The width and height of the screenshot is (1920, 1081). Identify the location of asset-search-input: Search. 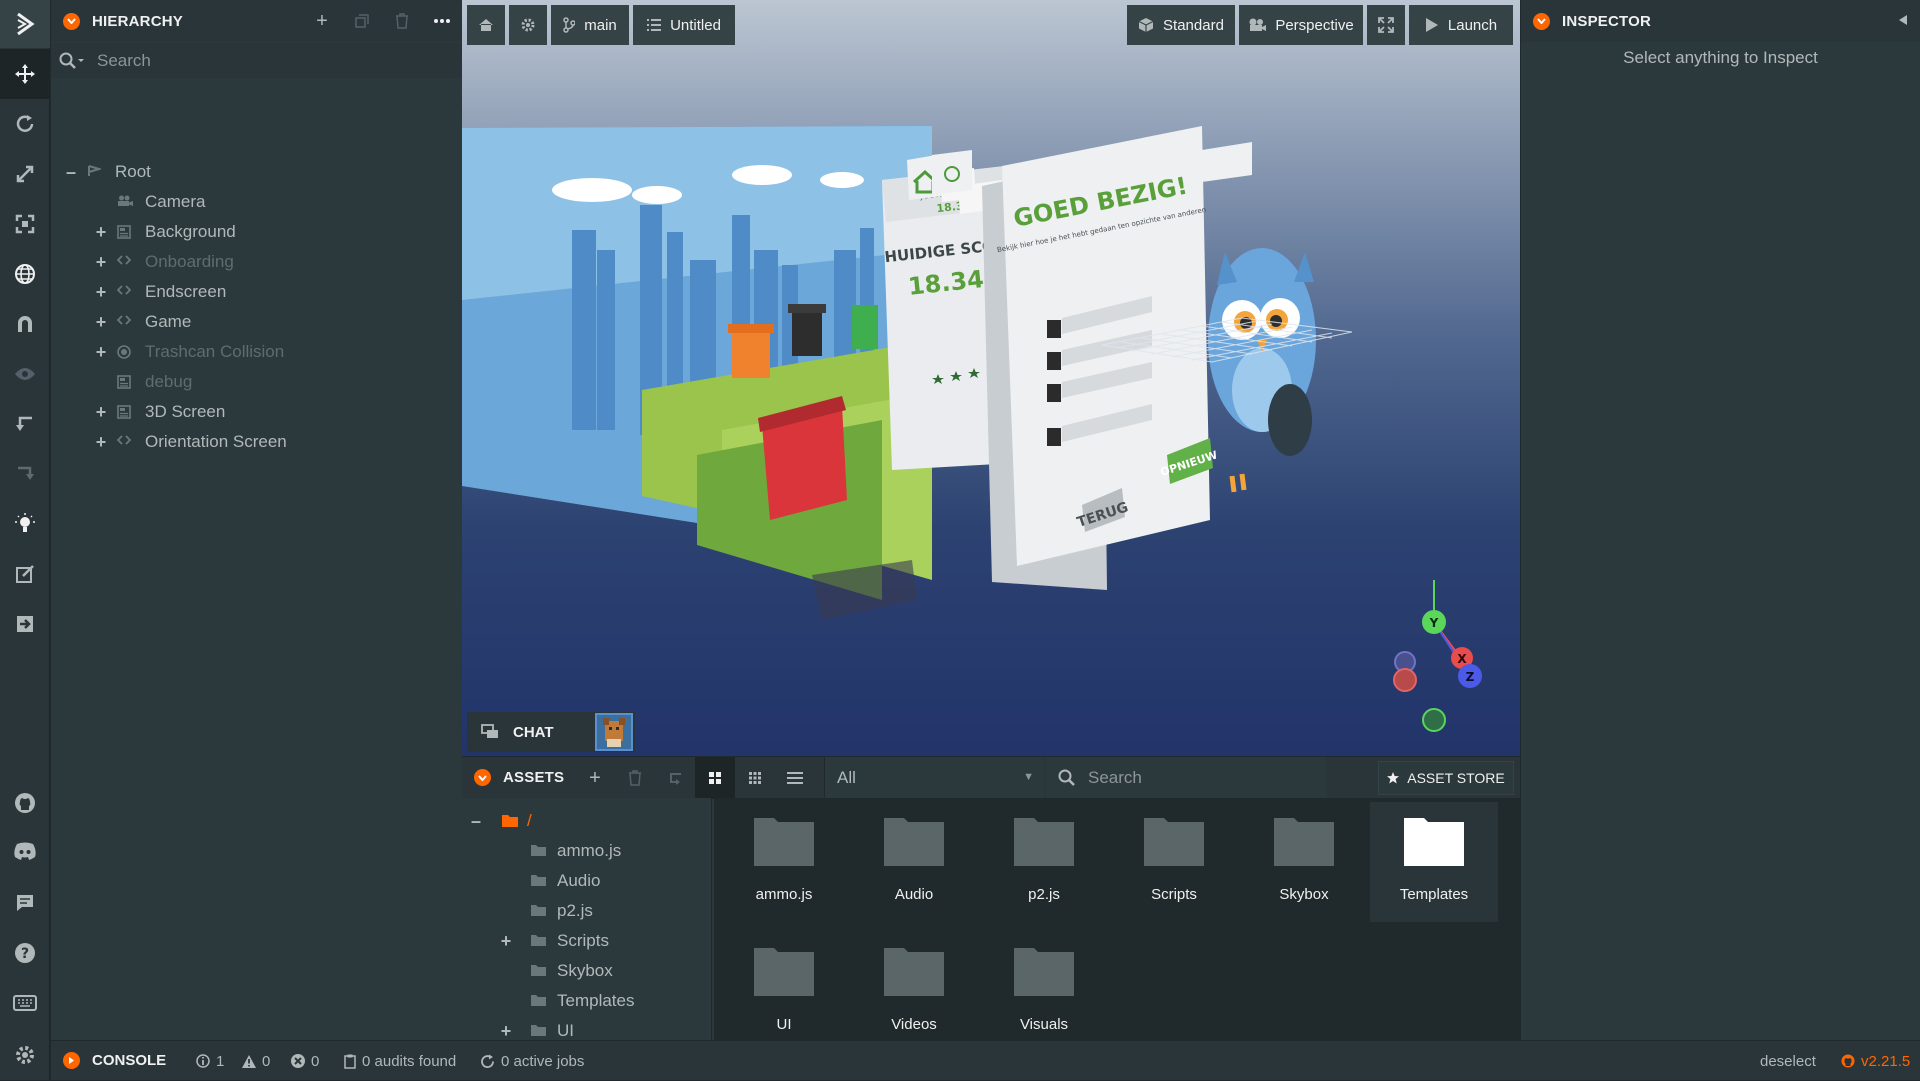
(1186, 778).